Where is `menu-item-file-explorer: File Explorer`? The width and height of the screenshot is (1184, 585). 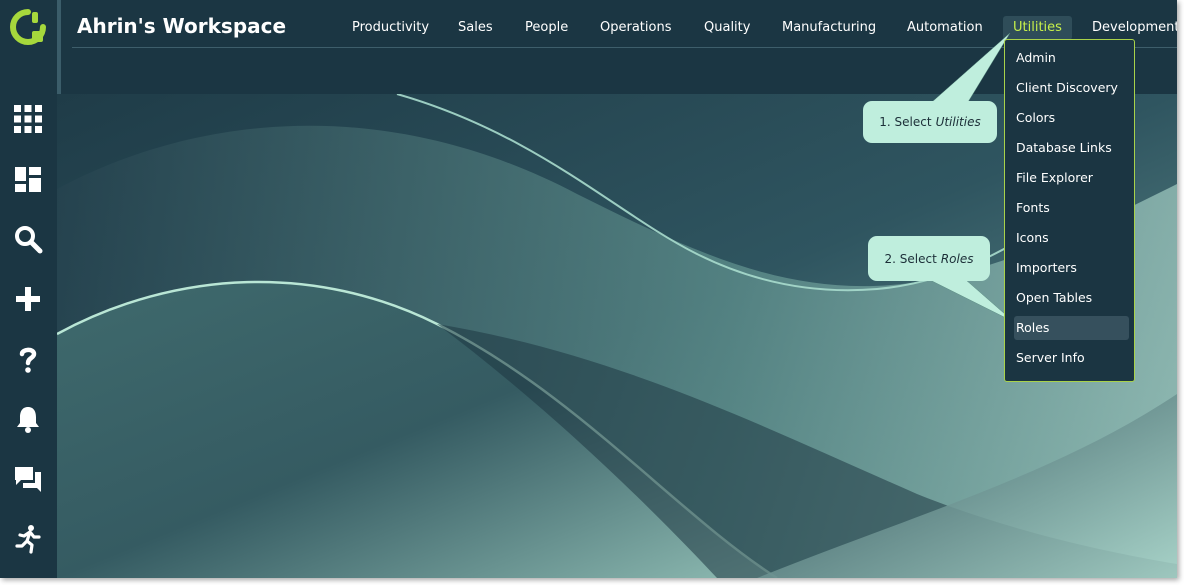 menu-item-file-explorer: File Explorer is located at coordinates (1071, 178).